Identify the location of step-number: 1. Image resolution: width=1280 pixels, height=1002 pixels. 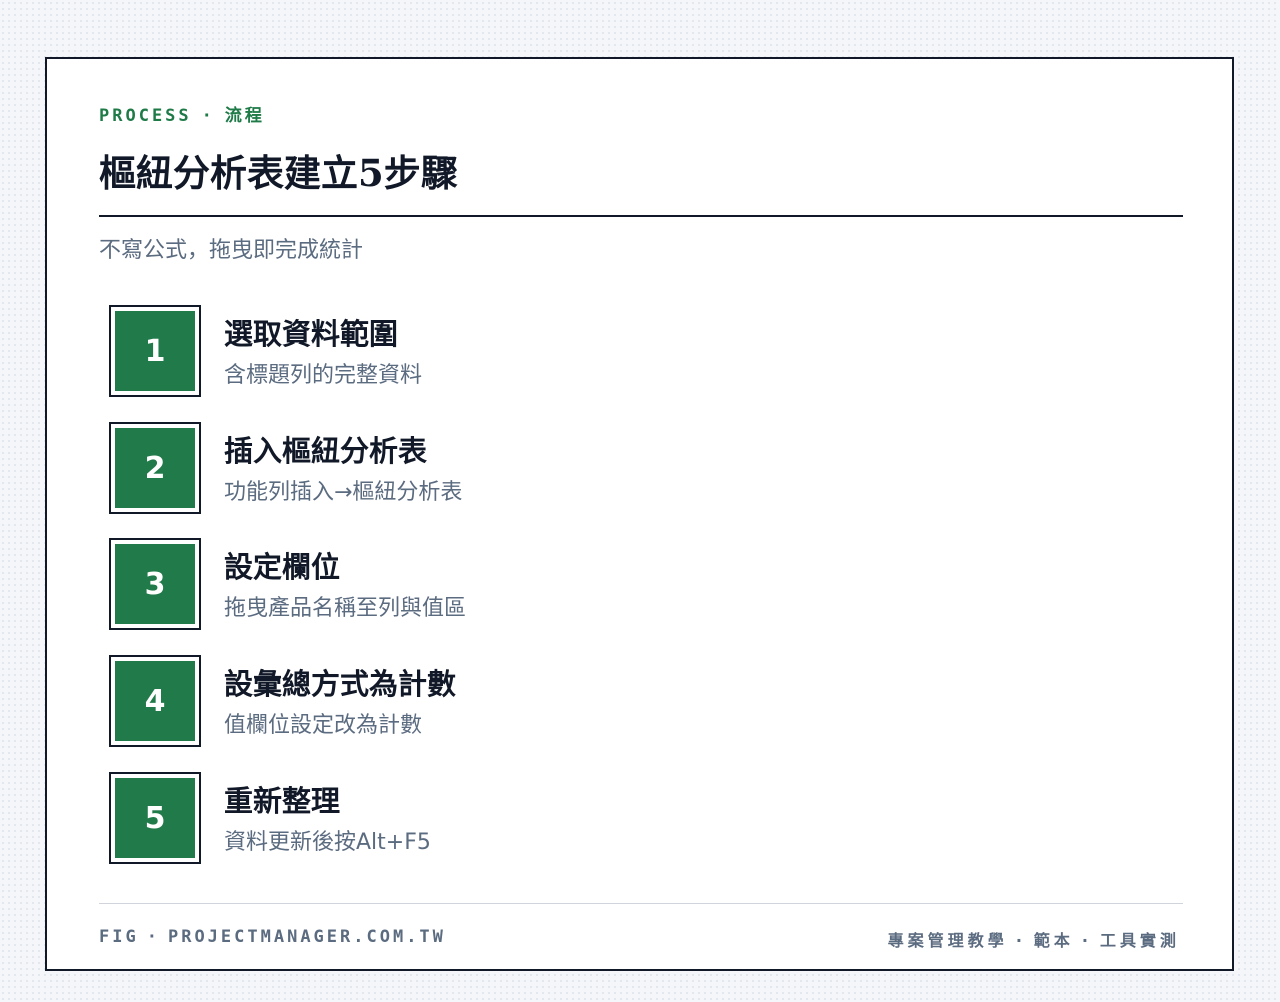
(155, 351).